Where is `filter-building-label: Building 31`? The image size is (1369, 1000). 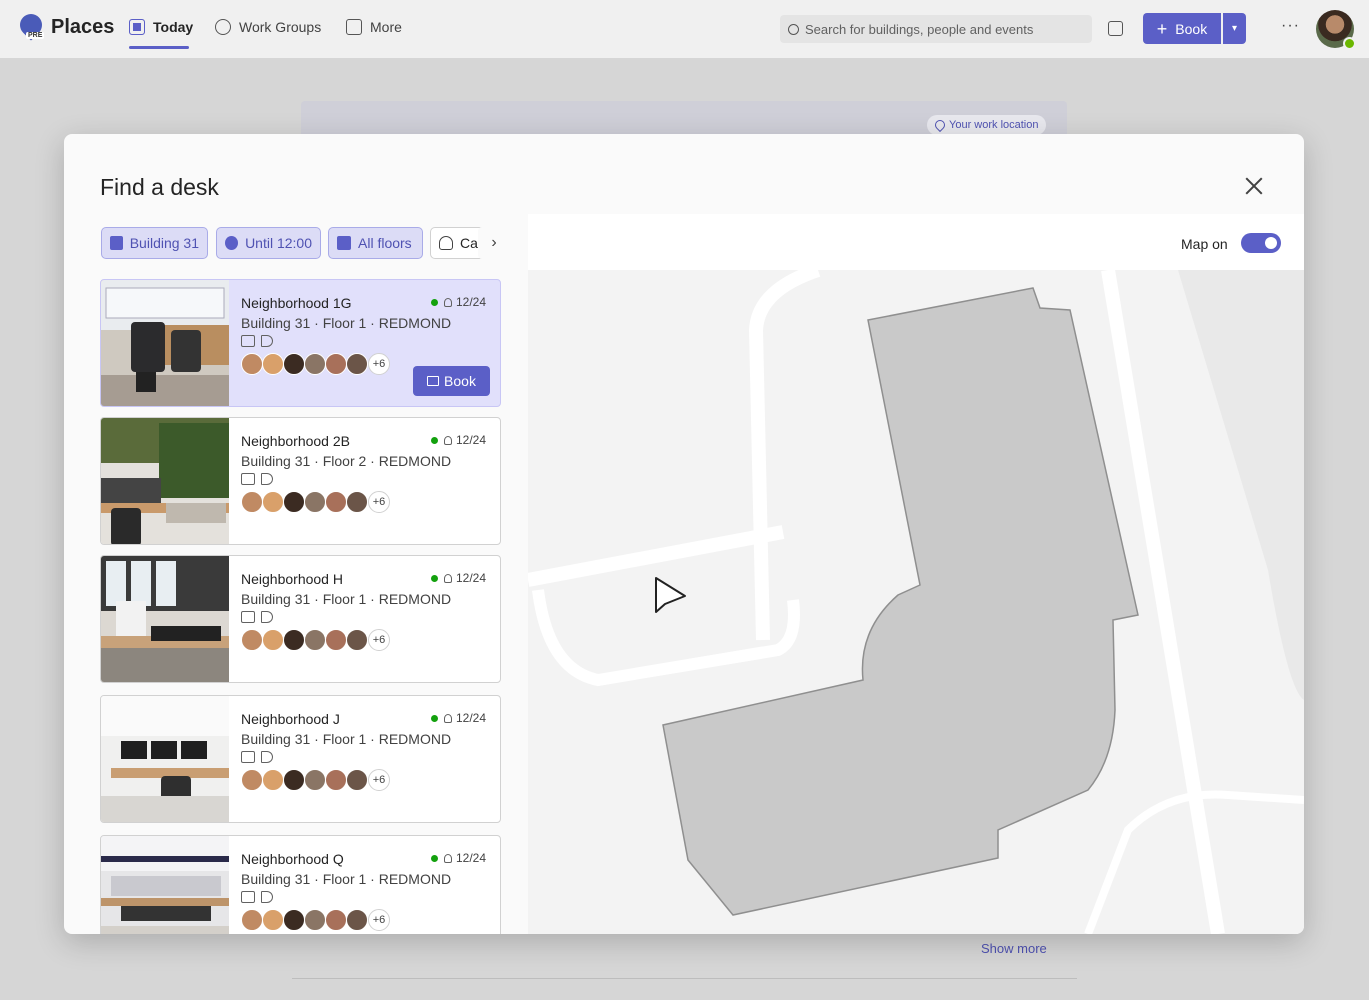
filter-building-label: Building 31 is located at coordinates (164, 243).